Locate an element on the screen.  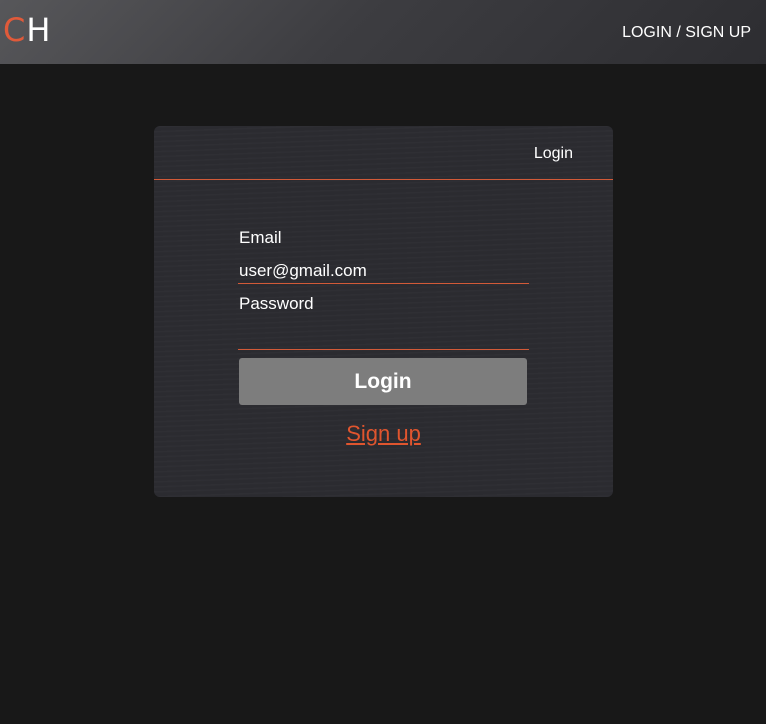
login-signup-nav-link: LOGIN / SIGN UP is located at coordinates (686, 33).